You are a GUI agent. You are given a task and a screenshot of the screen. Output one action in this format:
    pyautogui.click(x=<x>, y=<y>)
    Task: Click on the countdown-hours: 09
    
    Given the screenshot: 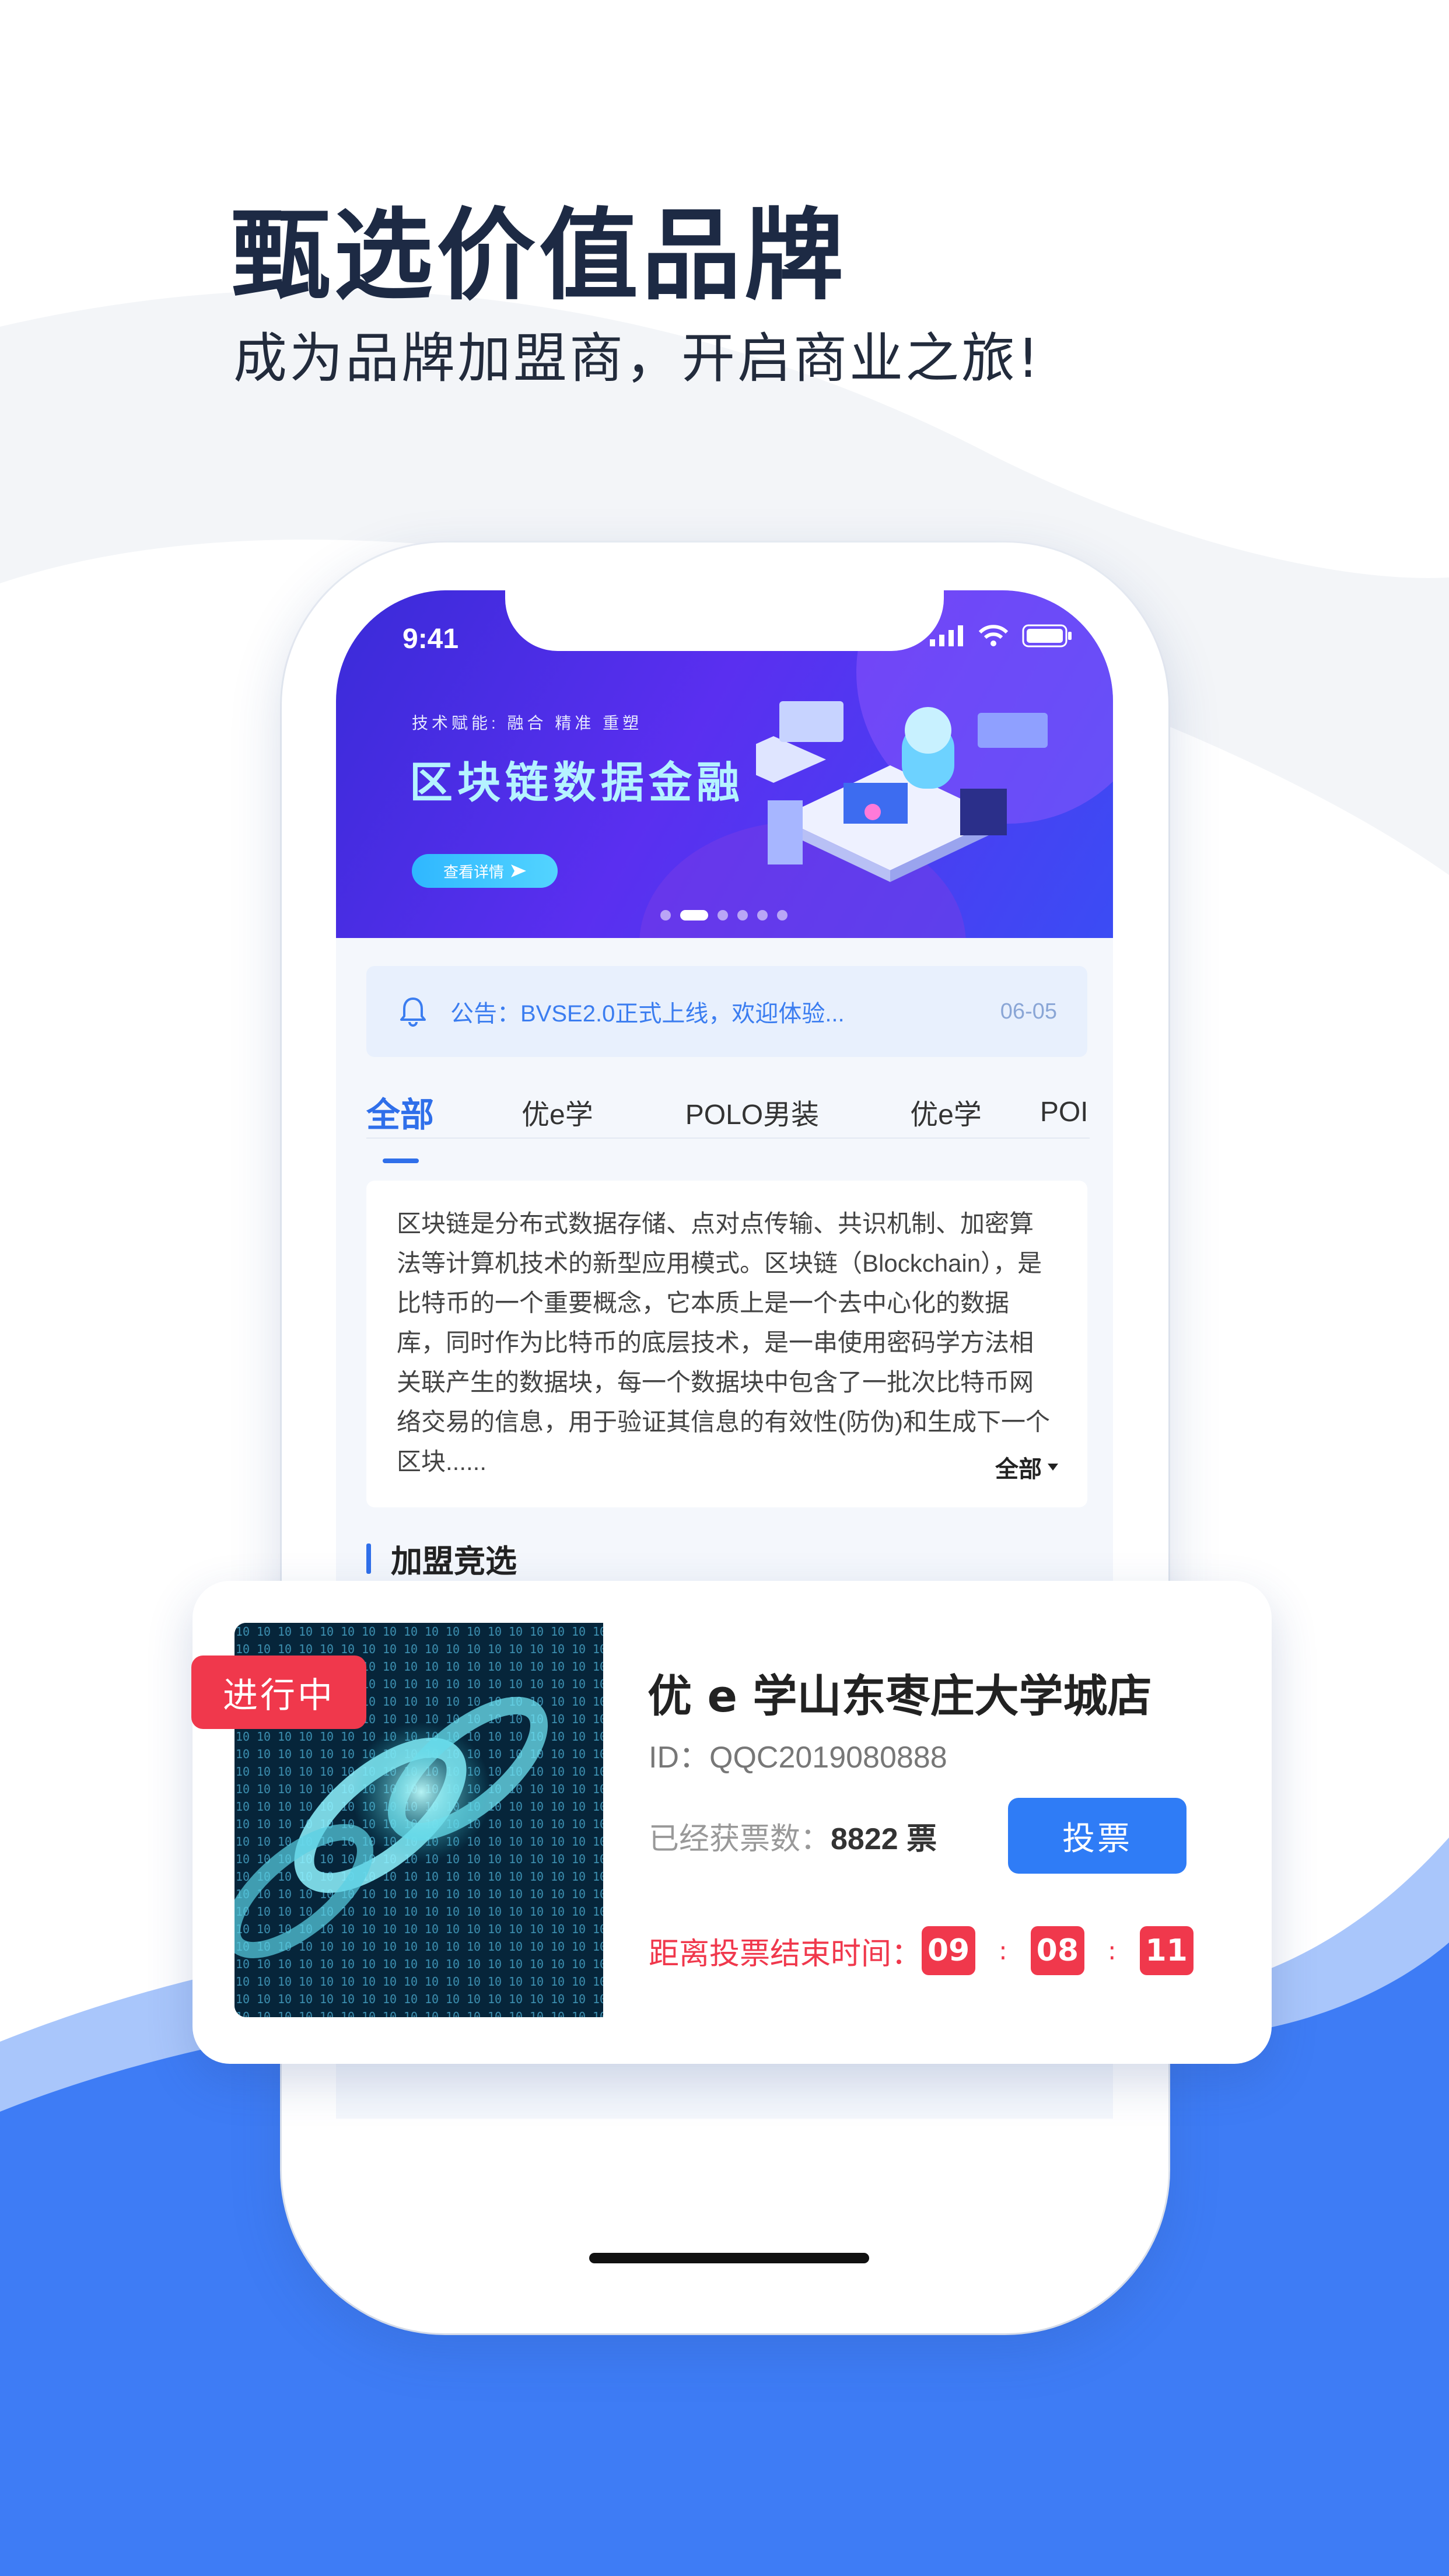 What is the action you would take?
    pyautogui.click(x=949, y=1950)
    